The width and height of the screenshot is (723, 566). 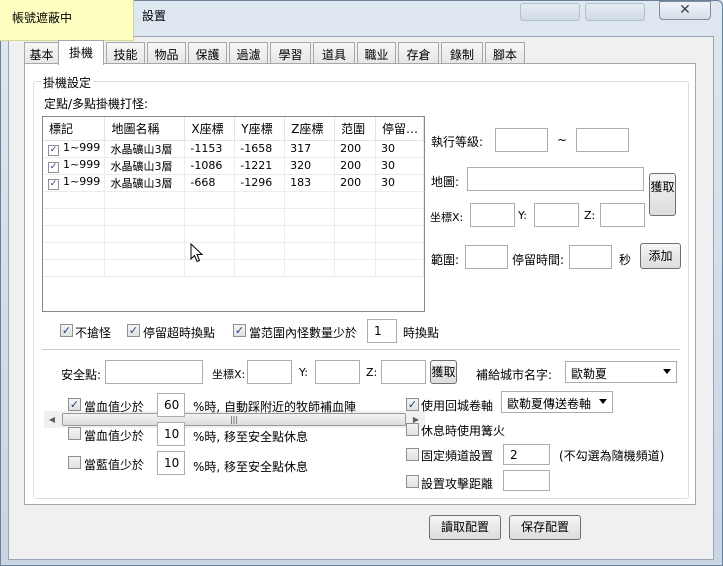 I want to click on range-input, so click(x=486, y=257).